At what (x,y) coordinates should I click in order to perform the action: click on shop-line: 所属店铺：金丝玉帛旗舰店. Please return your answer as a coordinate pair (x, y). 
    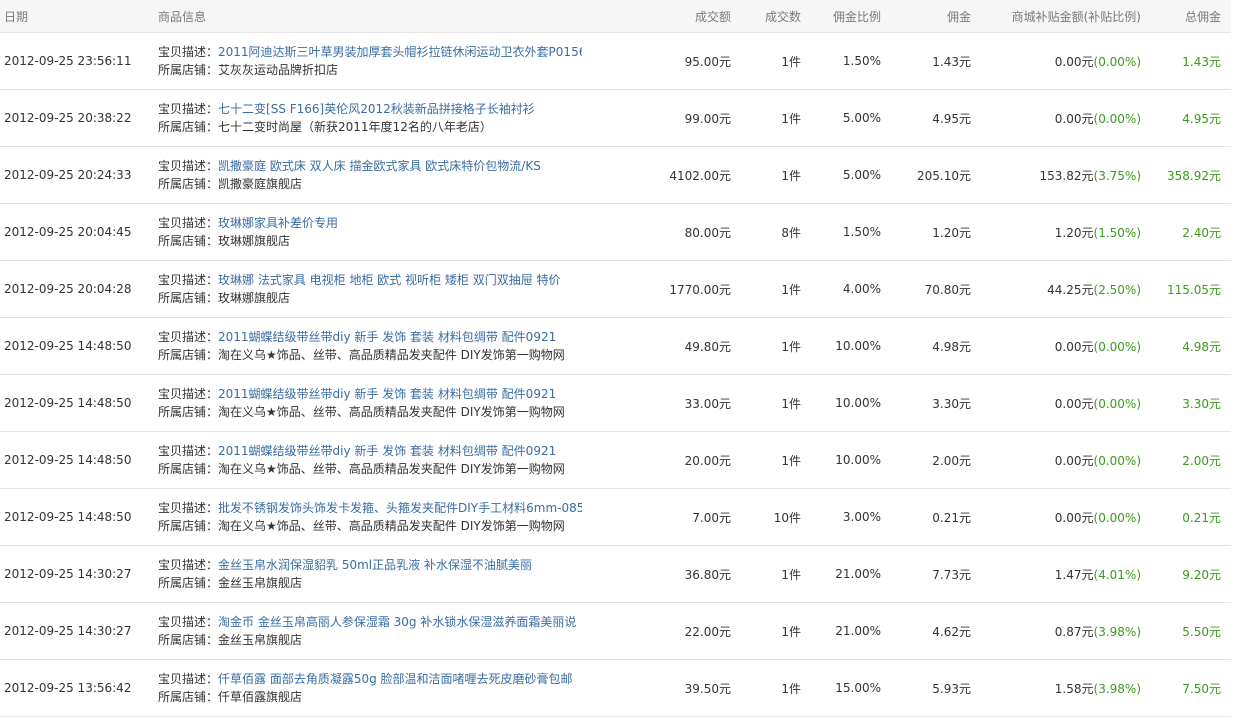
    Looking at the image, I should click on (370, 640).